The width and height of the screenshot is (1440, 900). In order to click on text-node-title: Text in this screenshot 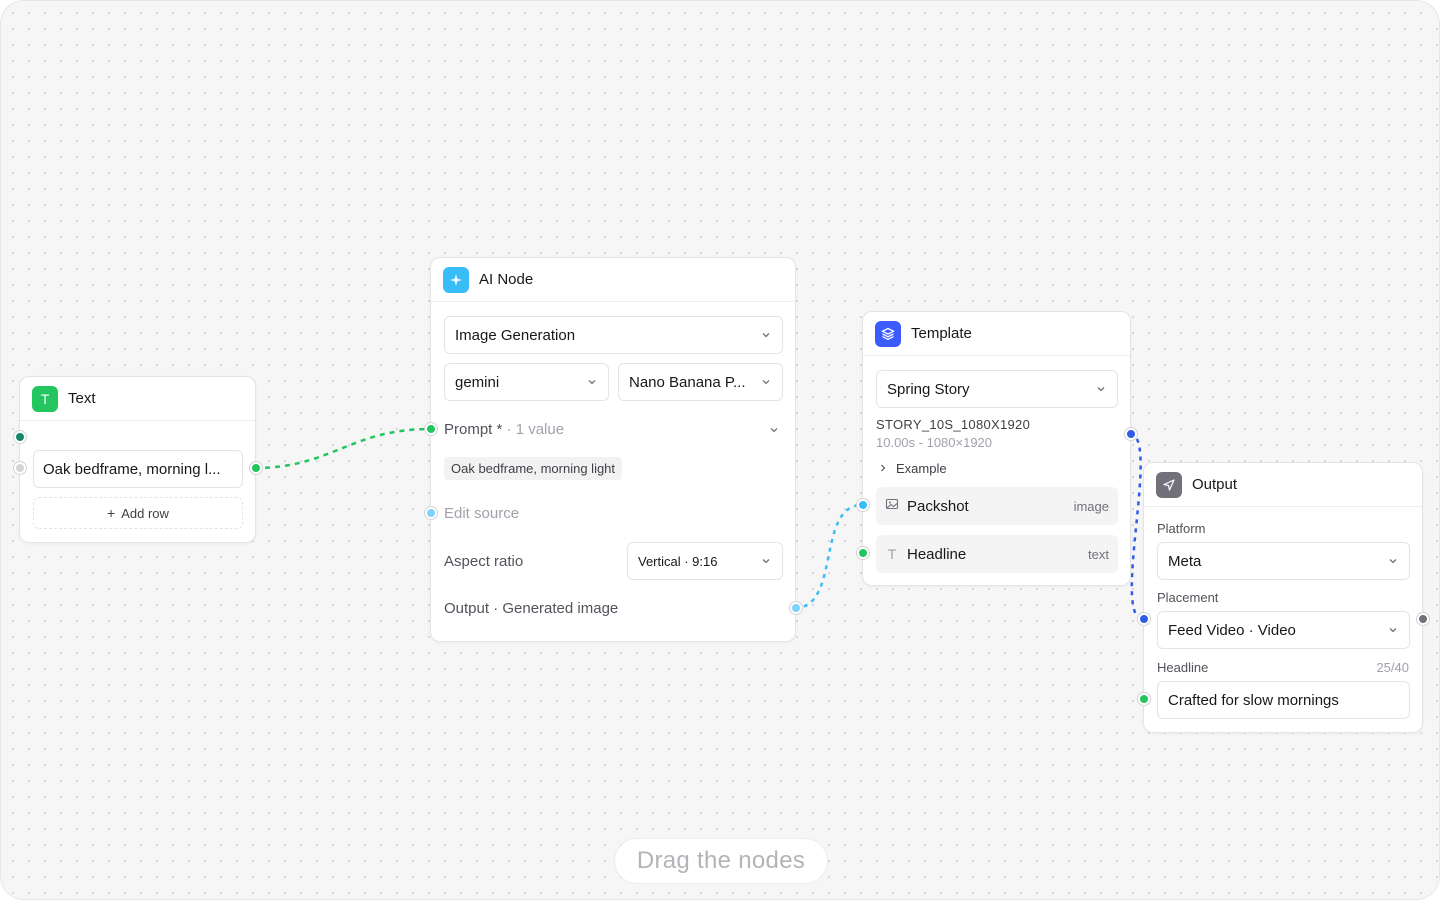, I will do `click(82, 398)`.